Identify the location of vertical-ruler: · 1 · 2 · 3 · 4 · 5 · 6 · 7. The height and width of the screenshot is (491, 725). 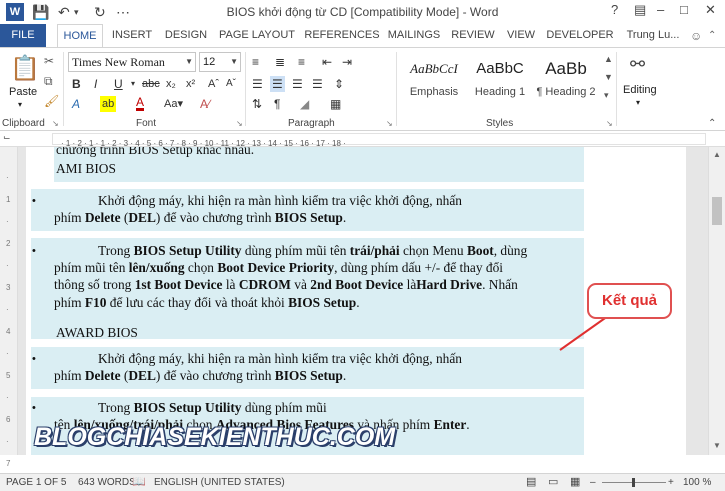
(9, 307).